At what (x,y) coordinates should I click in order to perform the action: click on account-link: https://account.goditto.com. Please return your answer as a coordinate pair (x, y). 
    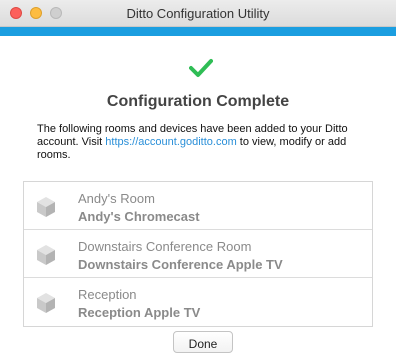
    Looking at the image, I should click on (170, 142).